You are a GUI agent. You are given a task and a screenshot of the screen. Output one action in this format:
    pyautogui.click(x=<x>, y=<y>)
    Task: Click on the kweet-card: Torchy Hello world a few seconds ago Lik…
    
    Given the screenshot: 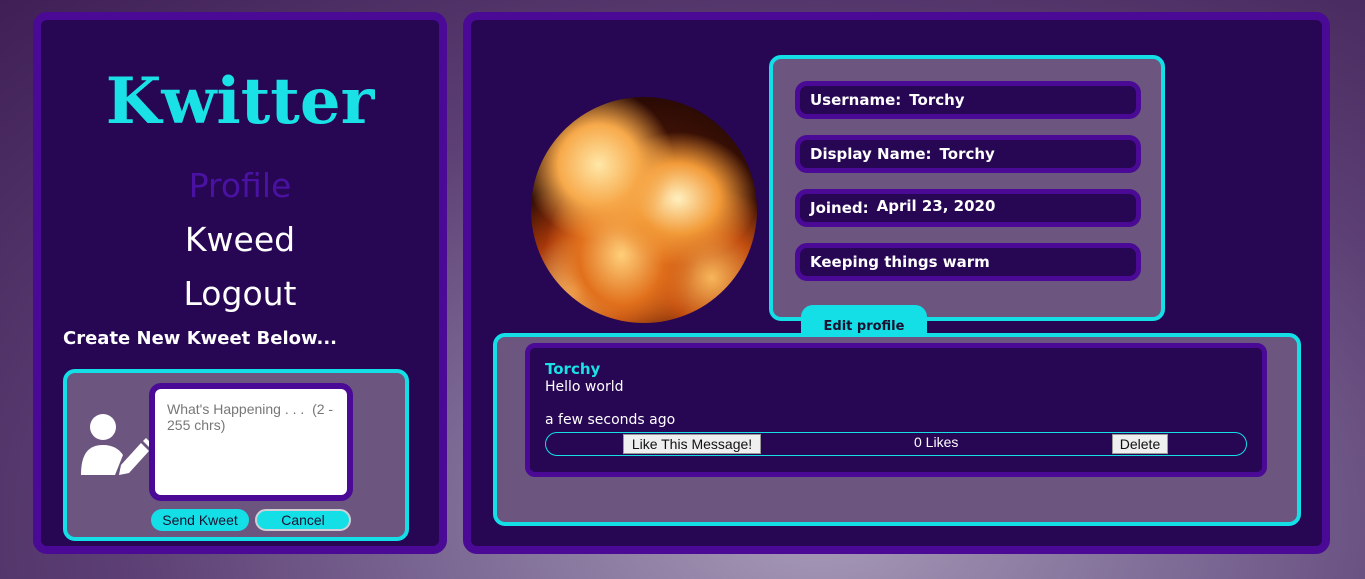 What is the action you would take?
    pyautogui.click(x=896, y=410)
    